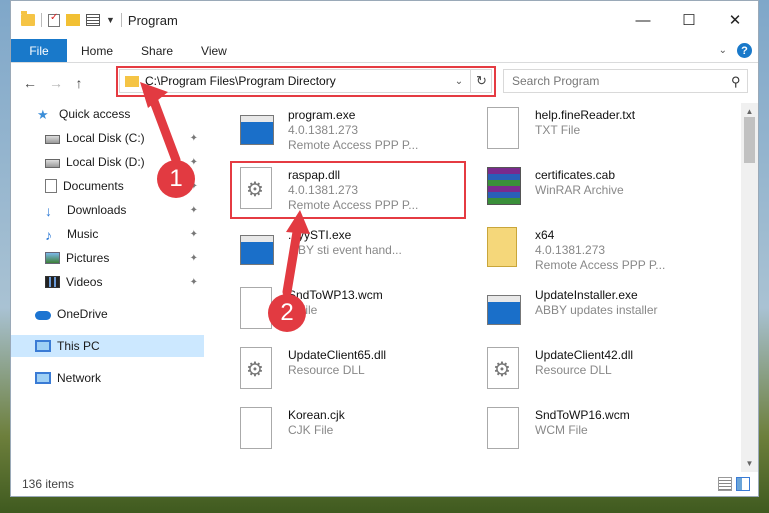 This screenshot has height=513, width=769. What do you see at coordinates (584, 355) in the screenshot?
I see `file-name: UpdateClient42.dll` at bounding box center [584, 355].